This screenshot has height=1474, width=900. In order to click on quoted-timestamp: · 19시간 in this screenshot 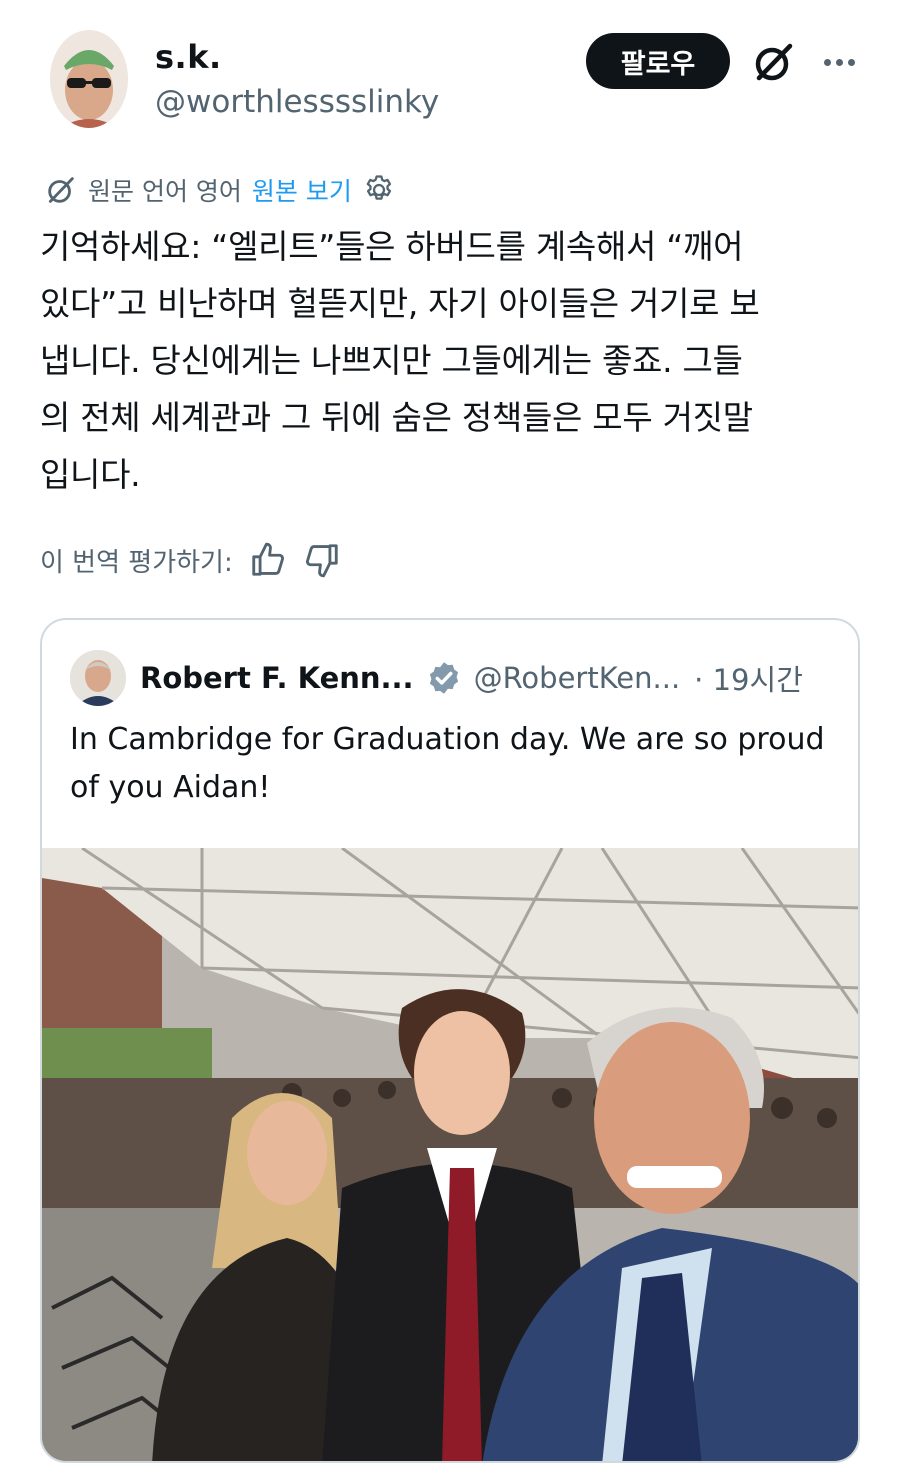, I will do `click(748, 678)`.